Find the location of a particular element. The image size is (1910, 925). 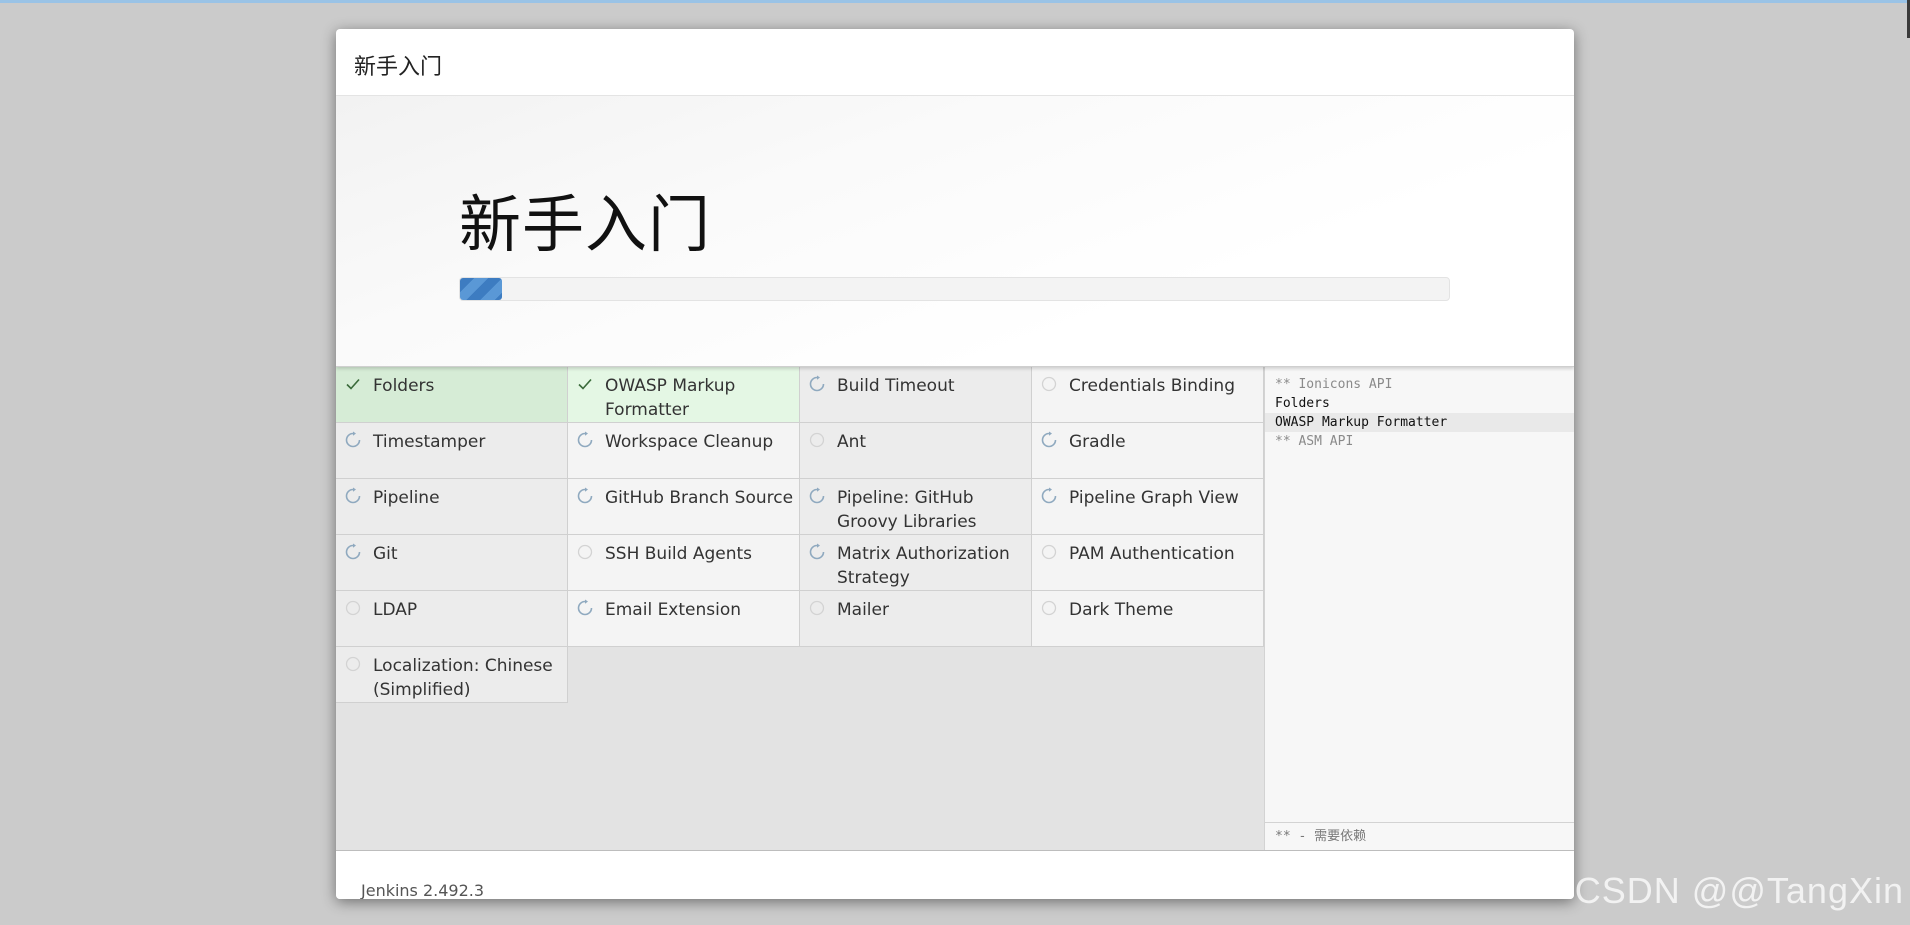

plugin-item: PAM Authentication is located at coordinates (1148, 563).